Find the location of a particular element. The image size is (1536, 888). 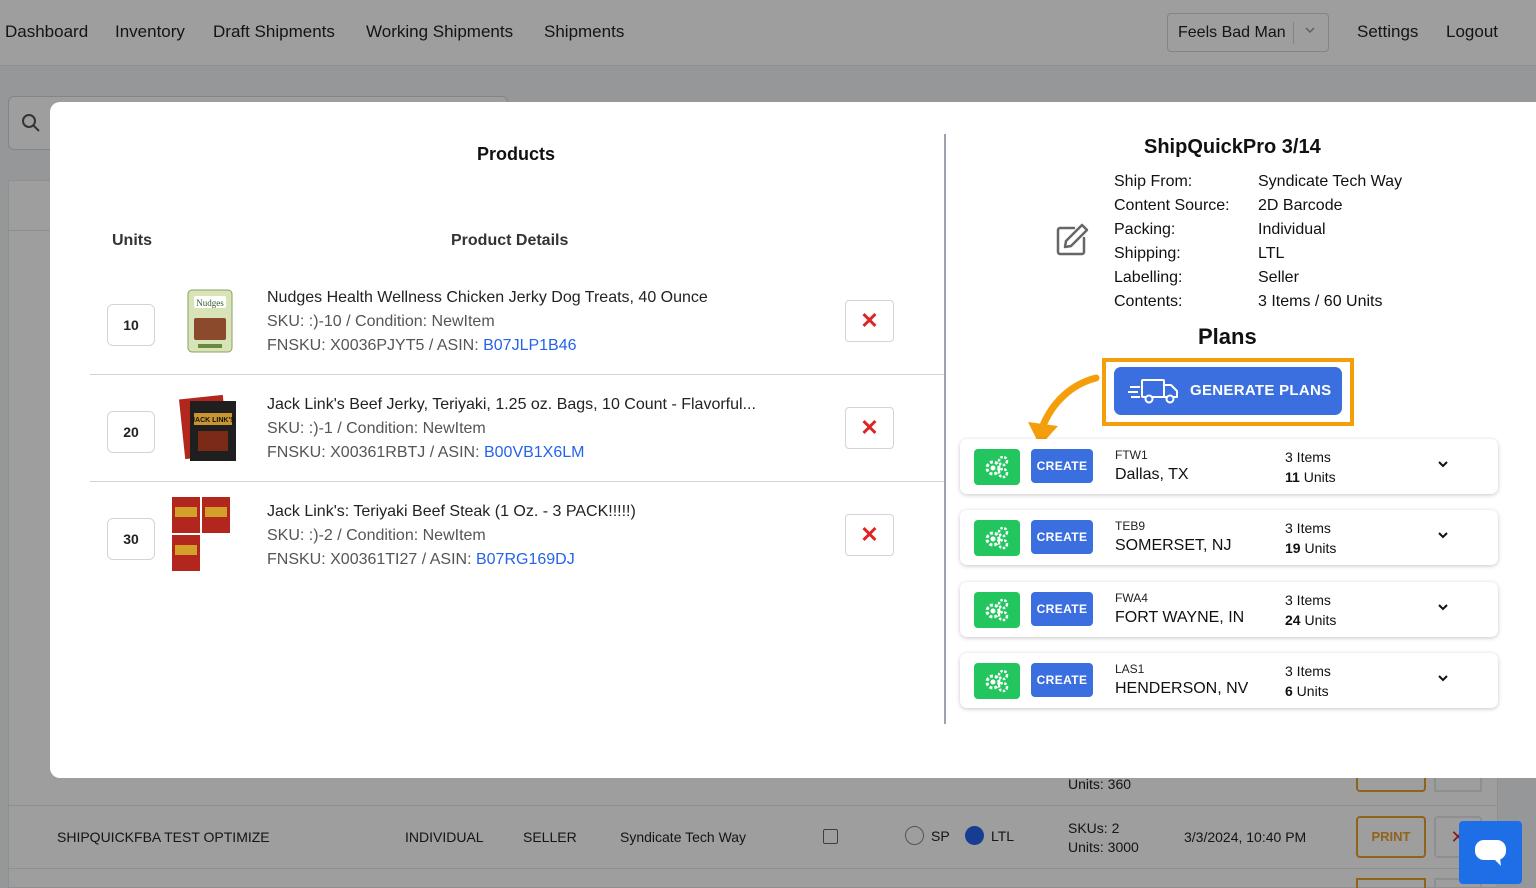

plan-units: 6 Units is located at coordinates (1307, 691).